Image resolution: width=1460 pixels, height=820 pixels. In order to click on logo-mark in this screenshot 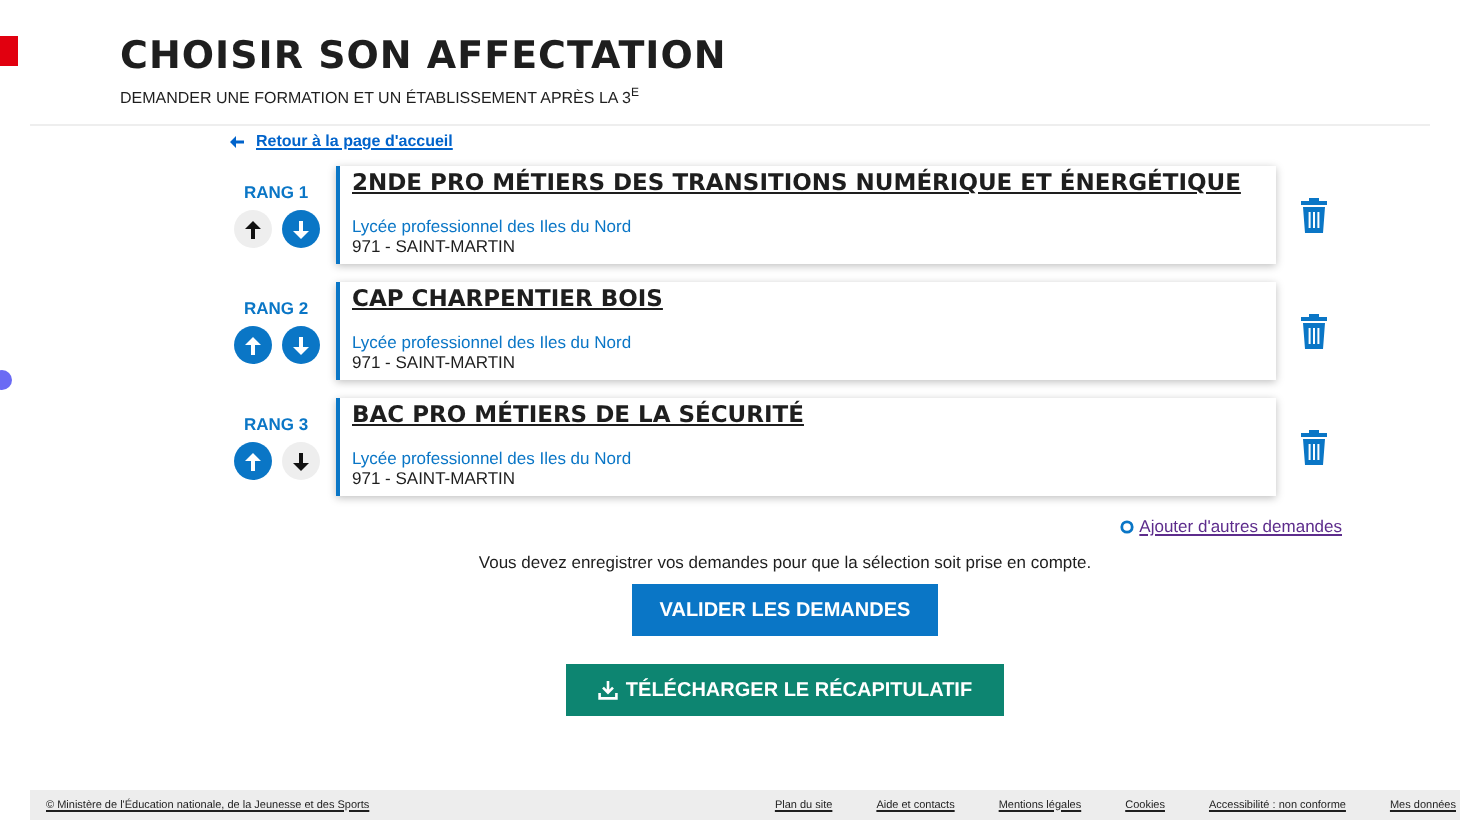, I will do `click(9, 51)`.